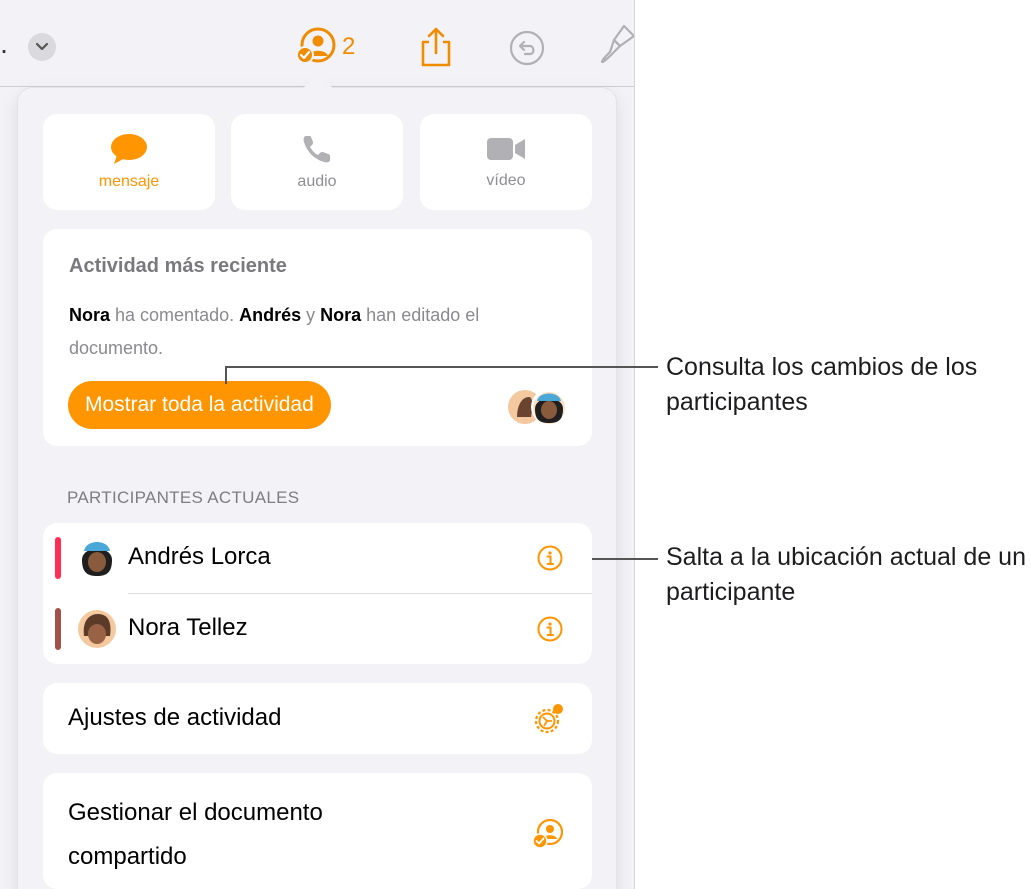 This screenshot has width=1031, height=889. Describe the element at coordinates (317, 558) in the screenshot. I see `participant-row: Andrés Lorca` at that location.